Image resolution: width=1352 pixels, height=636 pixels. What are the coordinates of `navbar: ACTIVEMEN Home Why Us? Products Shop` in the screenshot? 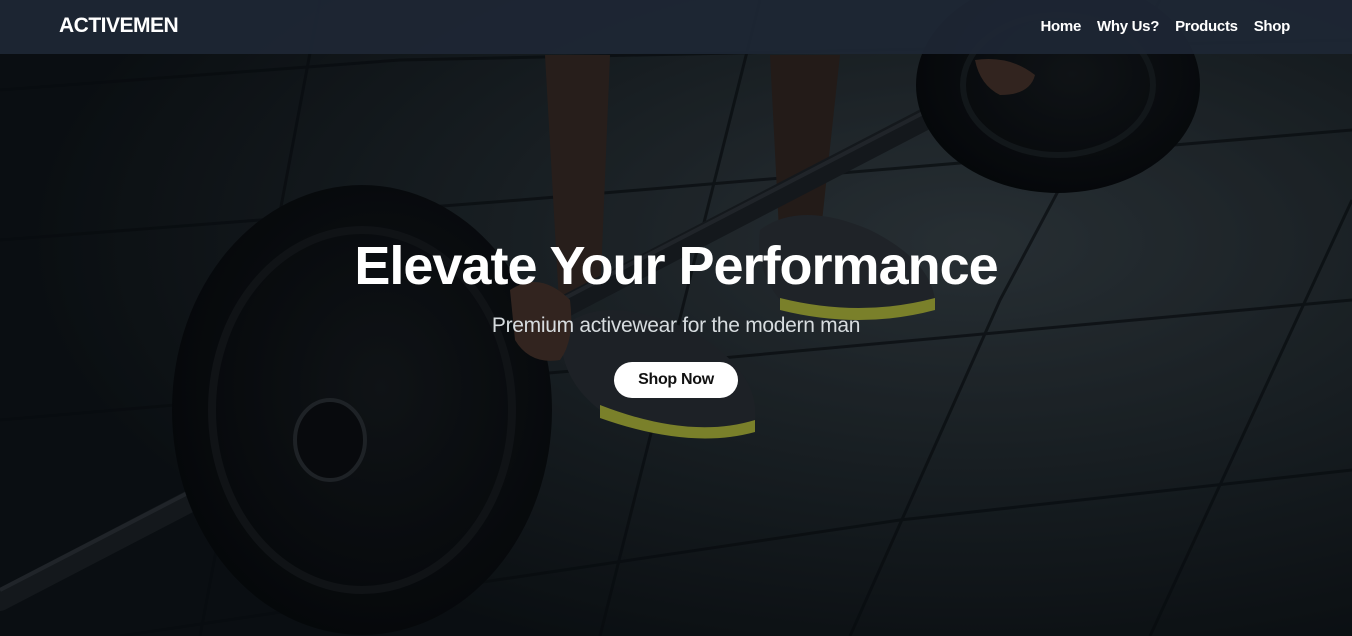 It's located at (676, 27).